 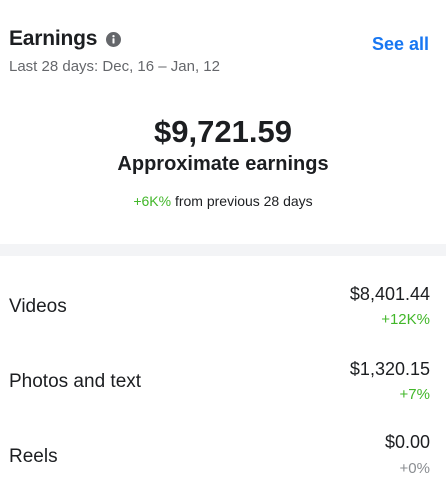 I want to click on earnings-change-value: +6K%, so click(x=152, y=201).